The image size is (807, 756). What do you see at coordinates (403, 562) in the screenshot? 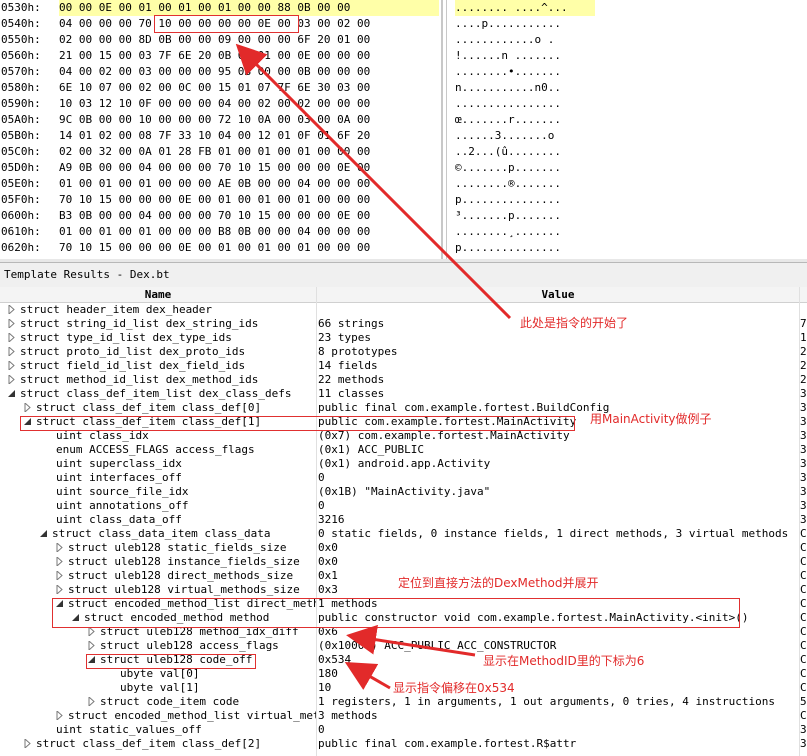
I see `tree-row: struct uleb128 instance_fields_size 0x0 C` at bounding box center [403, 562].